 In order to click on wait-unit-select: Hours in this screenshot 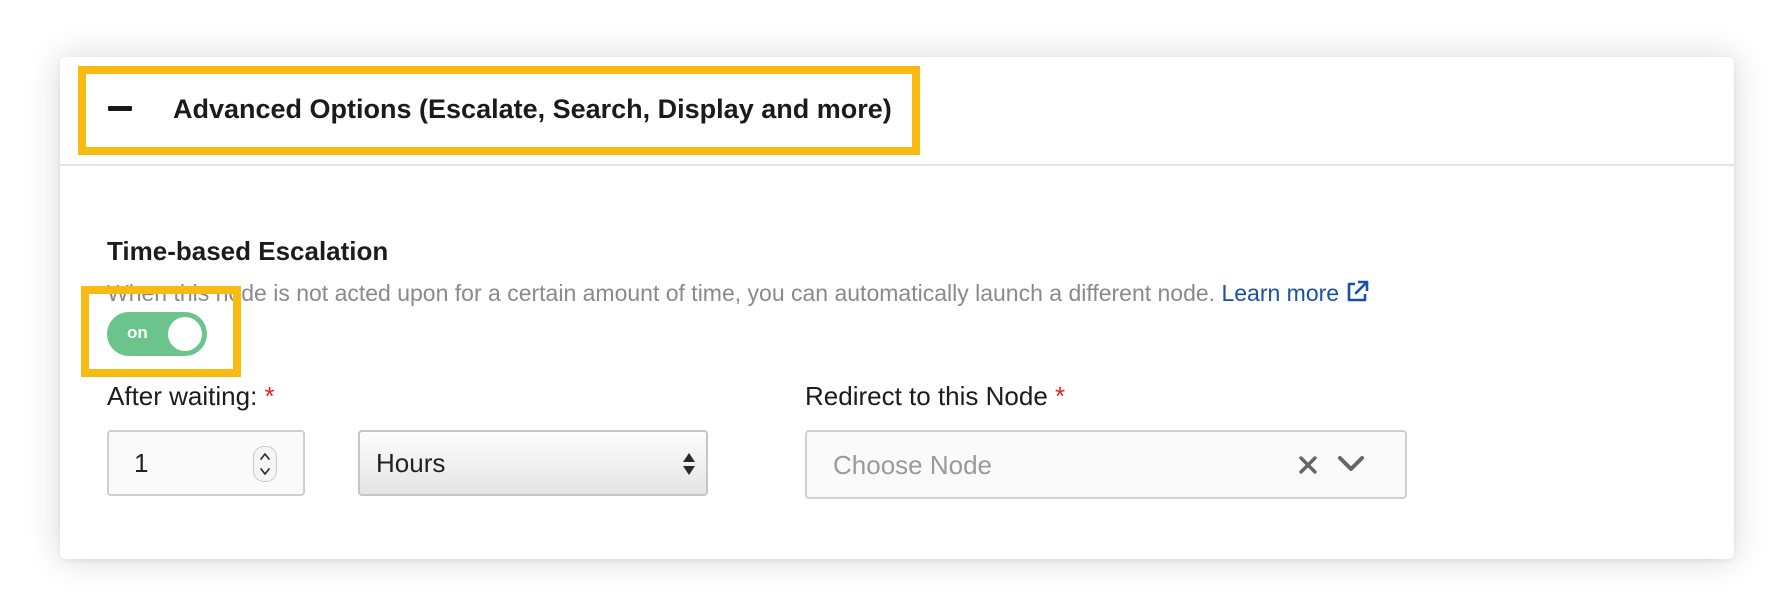, I will do `click(533, 463)`.